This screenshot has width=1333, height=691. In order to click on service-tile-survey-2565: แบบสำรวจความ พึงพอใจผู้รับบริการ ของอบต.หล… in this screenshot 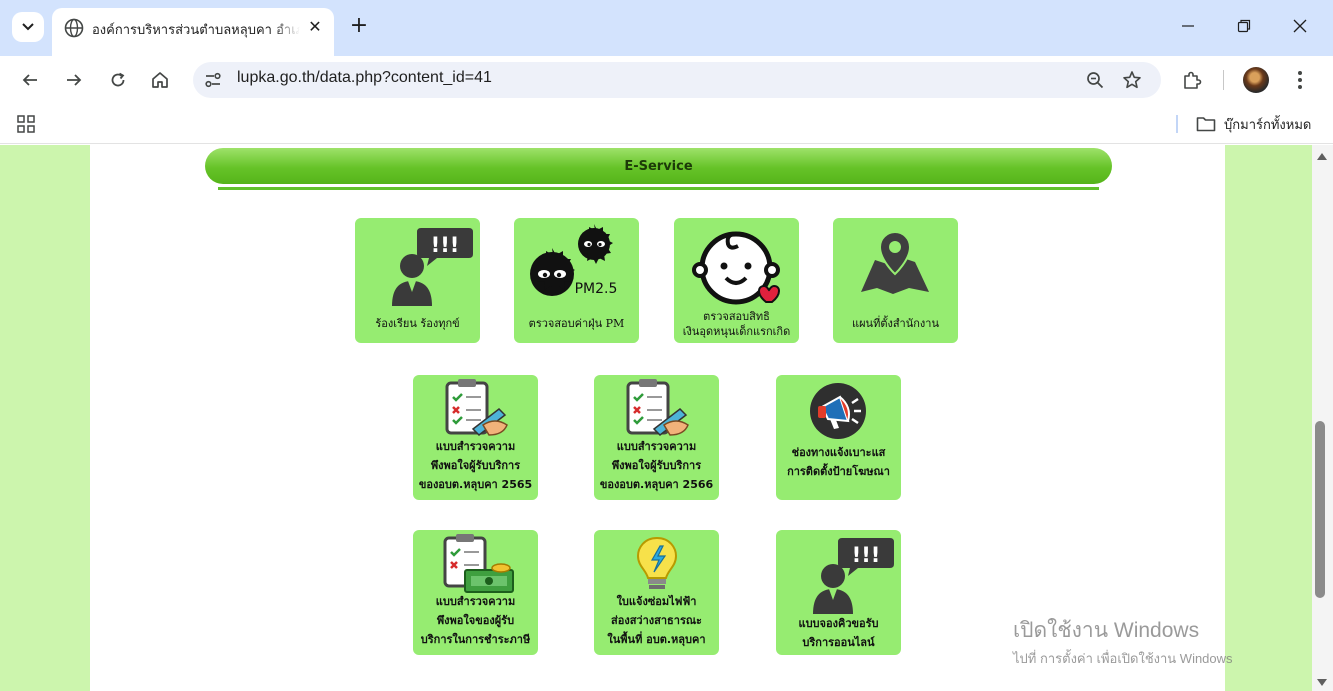, I will do `click(475, 437)`.